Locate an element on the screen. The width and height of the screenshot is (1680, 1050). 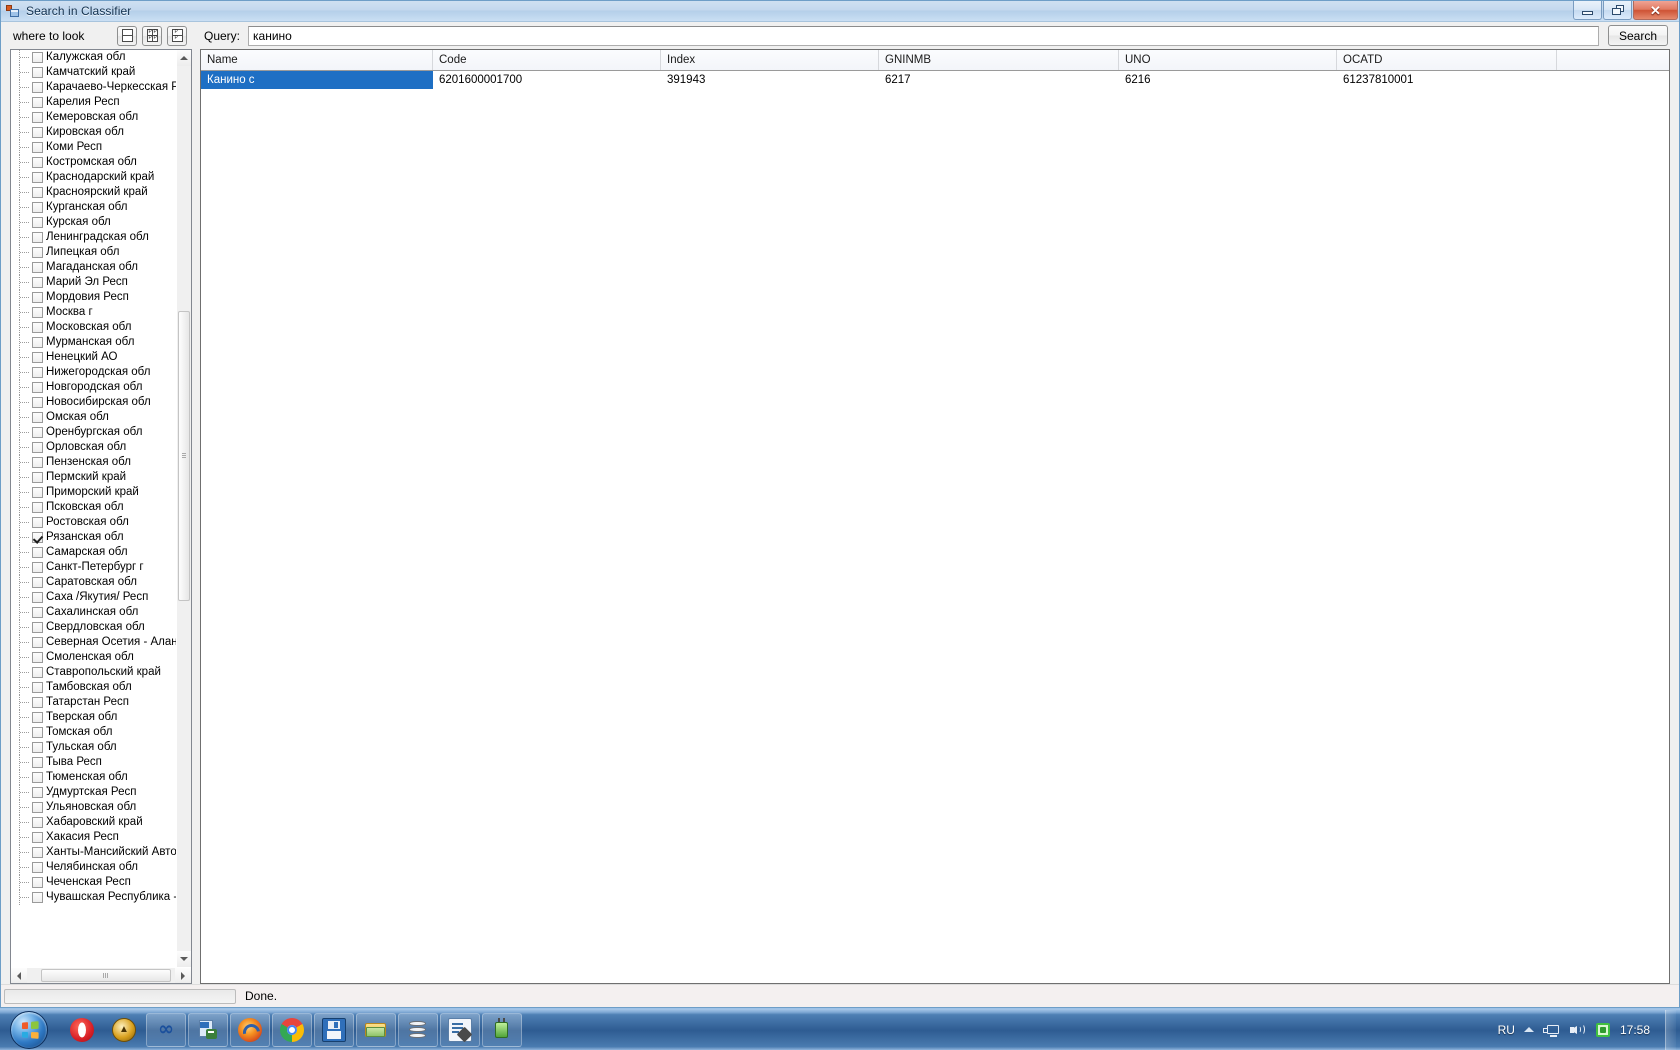
tree-item: Хакасия Респ is located at coordinates (95, 837).